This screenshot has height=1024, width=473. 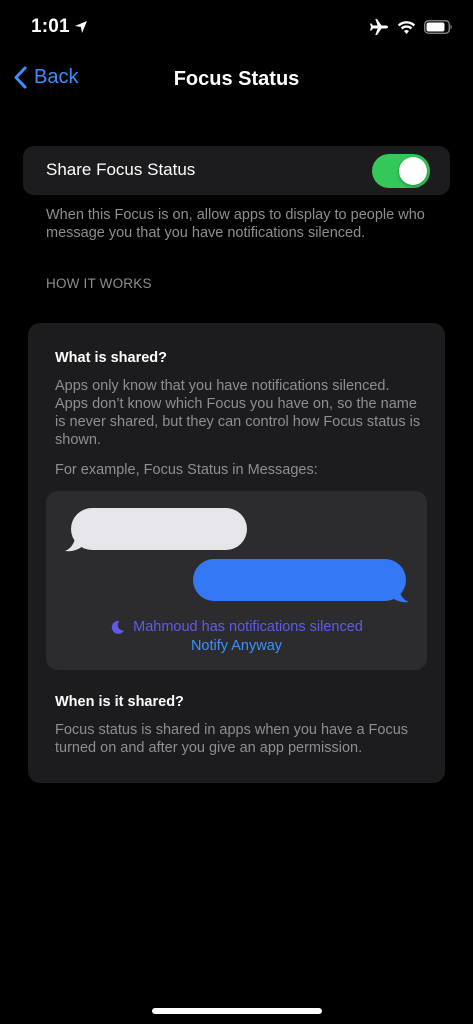 What do you see at coordinates (118, 627) in the screenshot?
I see `moon-icon` at bounding box center [118, 627].